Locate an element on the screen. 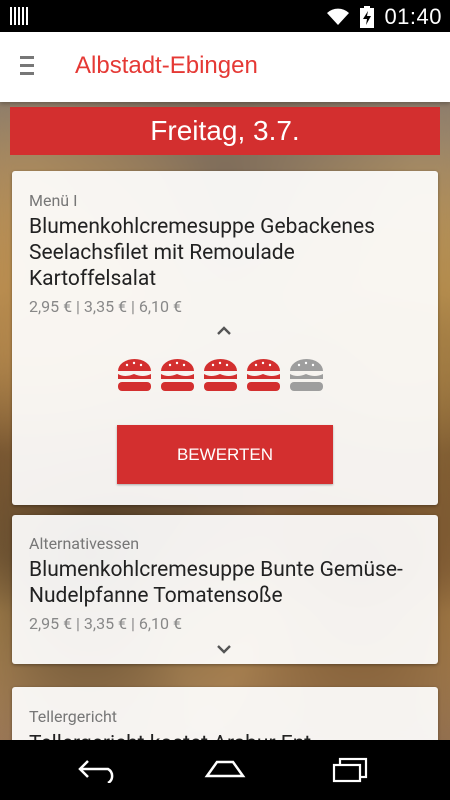 This screenshot has height=800, width=450. status-bar: 01:40 is located at coordinates (225, 16).